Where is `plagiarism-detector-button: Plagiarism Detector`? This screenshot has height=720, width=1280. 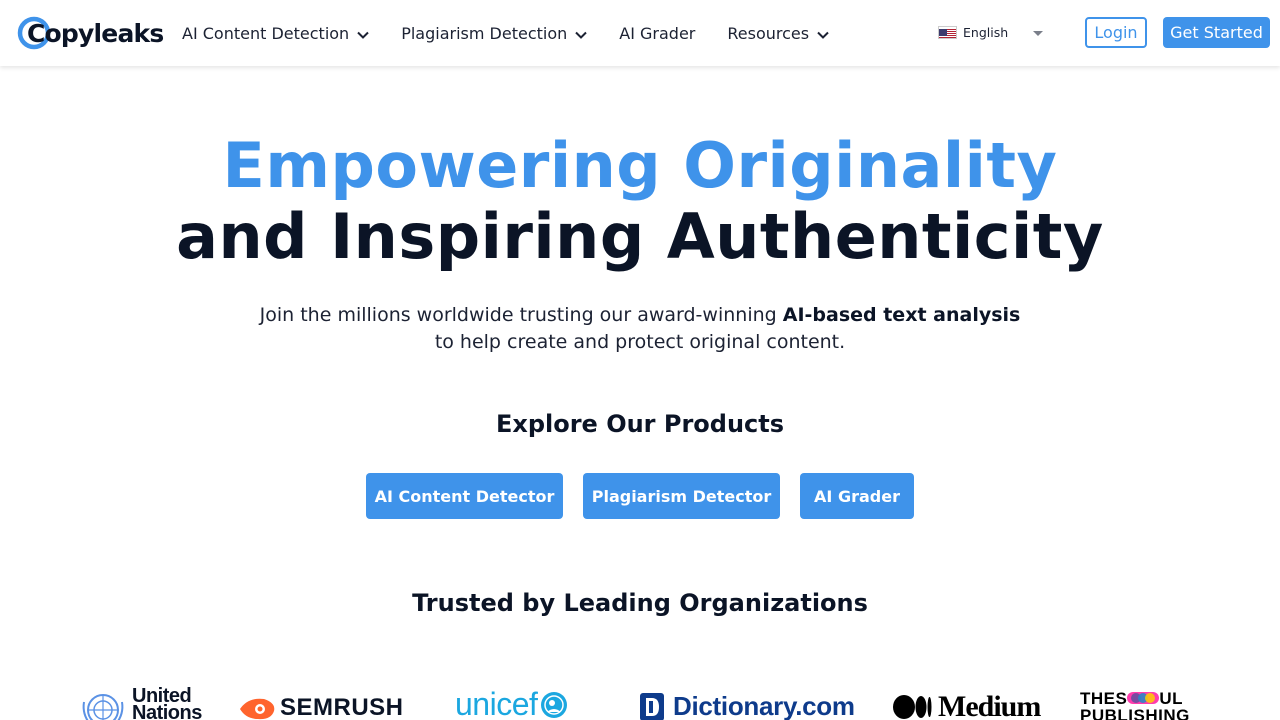 plagiarism-detector-button: Plagiarism Detector is located at coordinates (681, 496).